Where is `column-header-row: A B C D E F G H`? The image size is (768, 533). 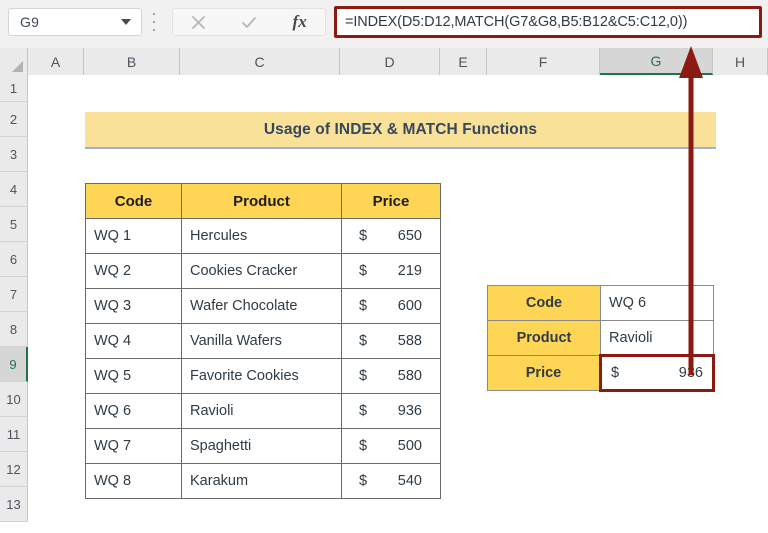
column-header-row: A B C D E F G H is located at coordinates (384, 61).